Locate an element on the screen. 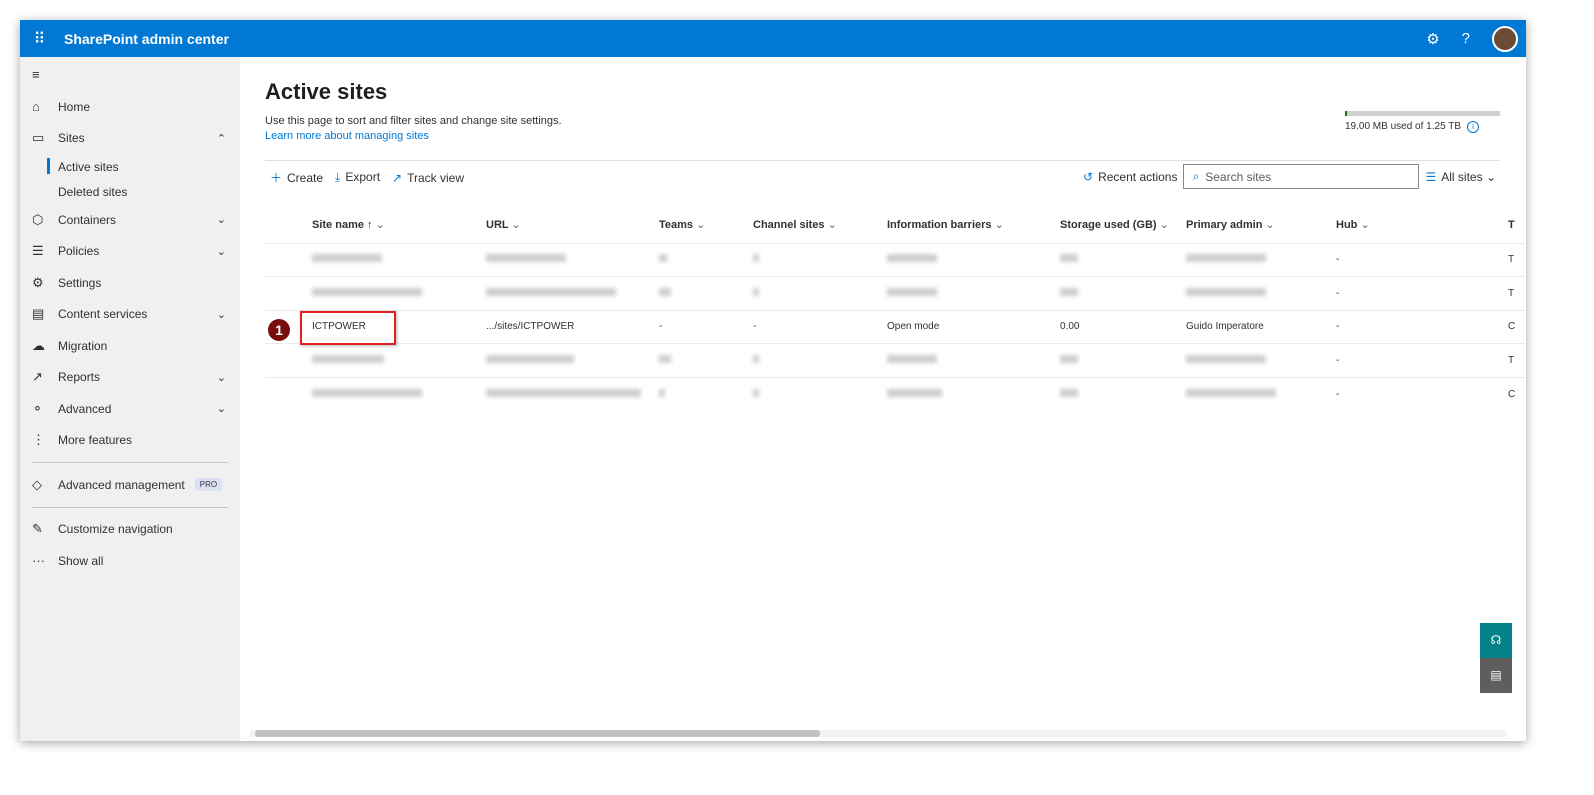 The image size is (1594, 795). sidebar-item-settings: ⚙ Settings is located at coordinates (130, 283).